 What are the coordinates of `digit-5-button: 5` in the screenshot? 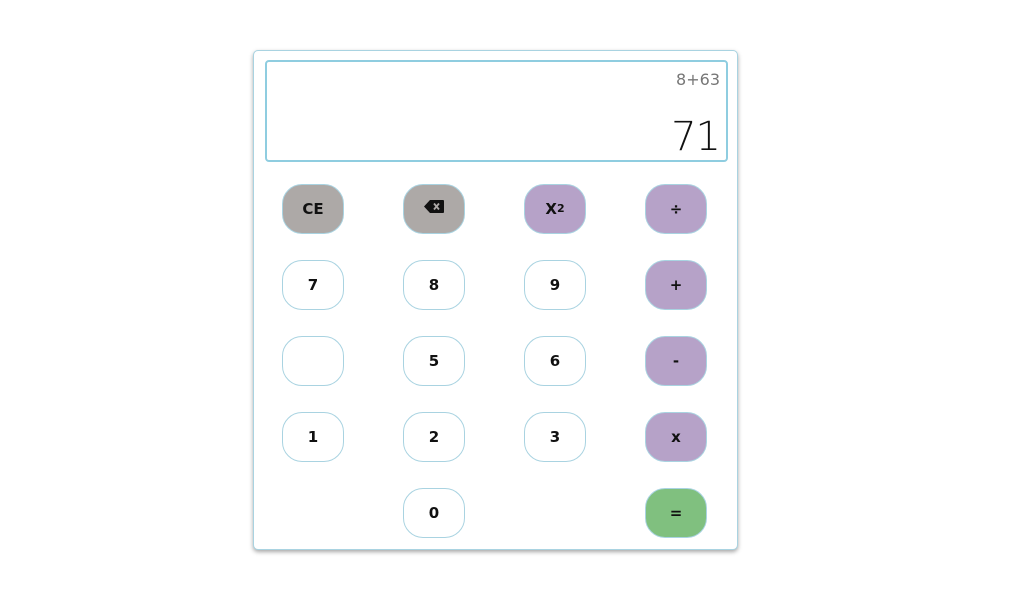 It's located at (434, 361).